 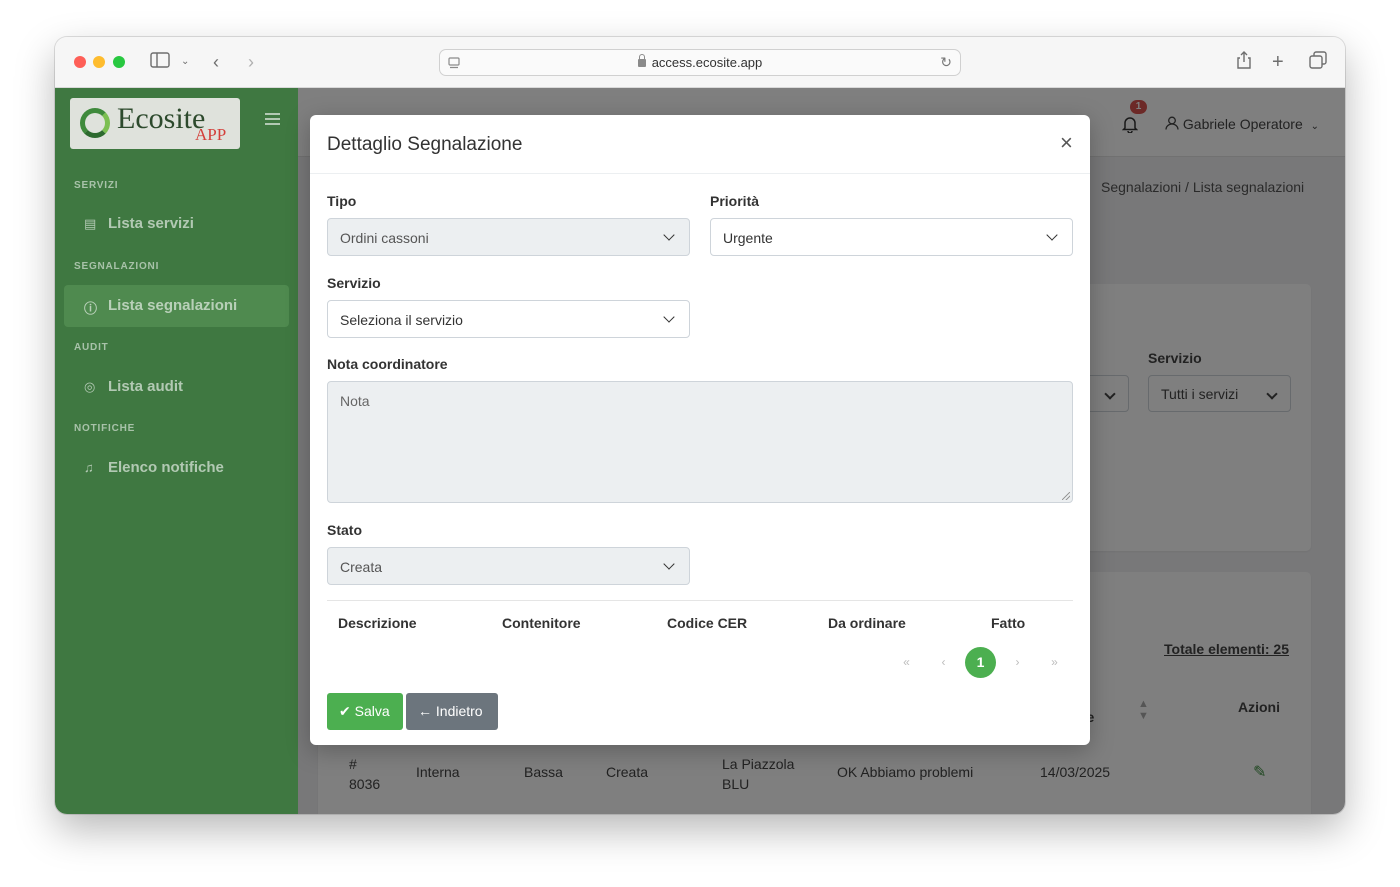 I want to click on url-field: access.ecosite.app, so click(x=700, y=62).